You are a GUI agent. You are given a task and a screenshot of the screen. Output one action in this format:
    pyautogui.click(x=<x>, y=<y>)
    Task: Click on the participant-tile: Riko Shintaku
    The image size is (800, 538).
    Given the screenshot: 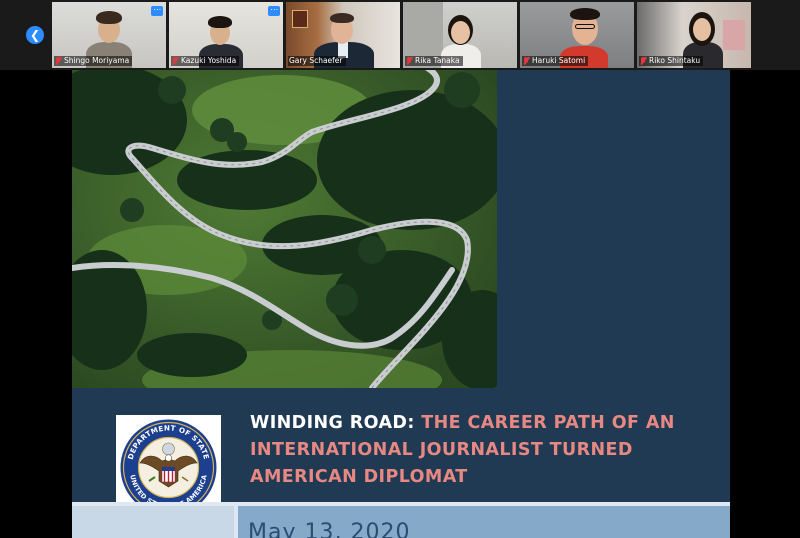 What is the action you would take?
    pyautogui.click(x=694, y=35)
    